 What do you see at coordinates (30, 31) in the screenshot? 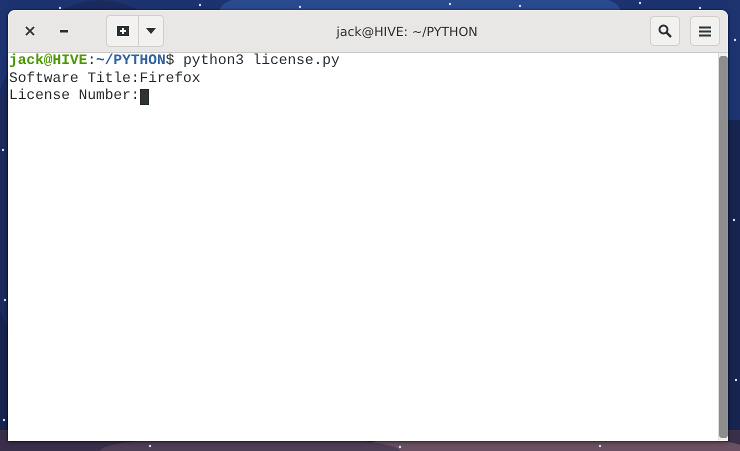
I see `close-icon` at bounding box center [30, 31].